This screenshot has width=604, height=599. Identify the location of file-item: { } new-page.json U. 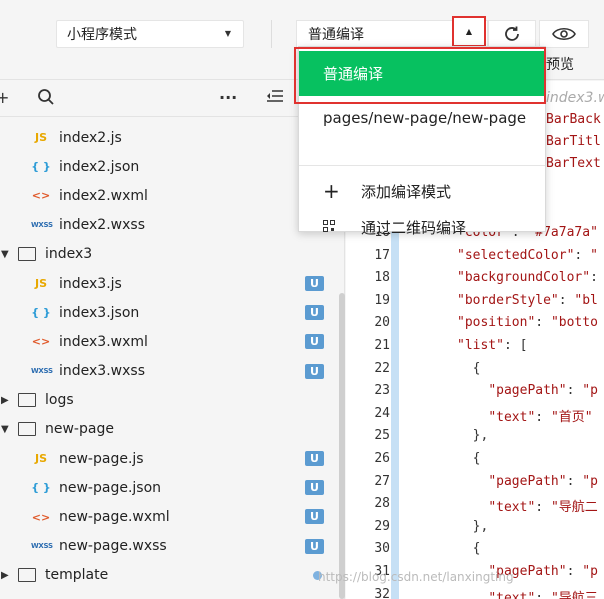
(169, 487).